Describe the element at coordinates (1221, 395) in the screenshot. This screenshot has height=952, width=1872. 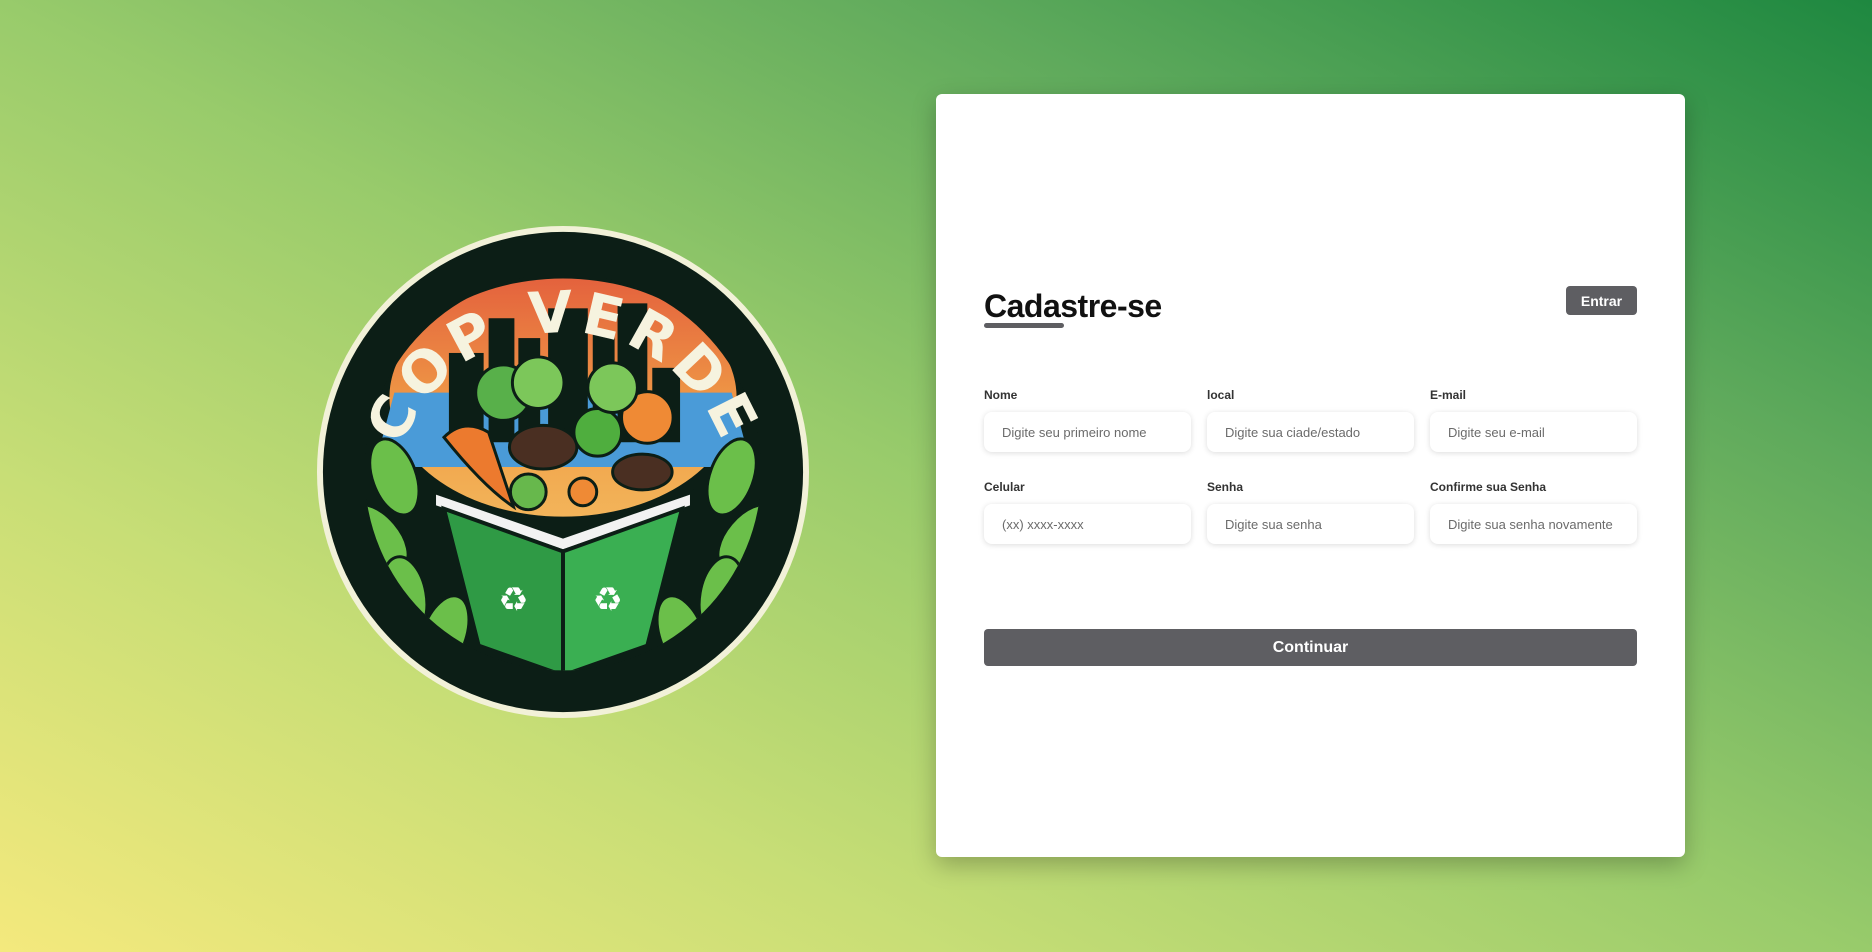
I see `field-label: local` at that location.